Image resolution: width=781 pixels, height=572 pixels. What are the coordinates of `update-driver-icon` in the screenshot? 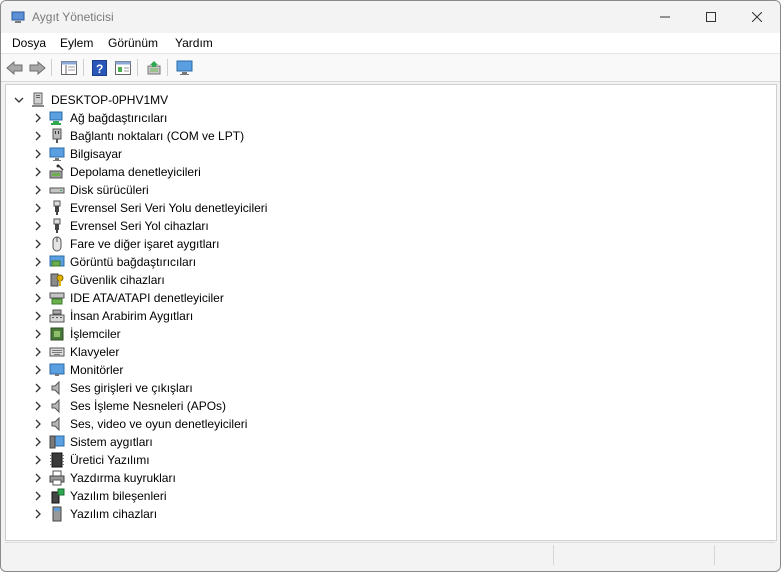 It's located at (153, 67).